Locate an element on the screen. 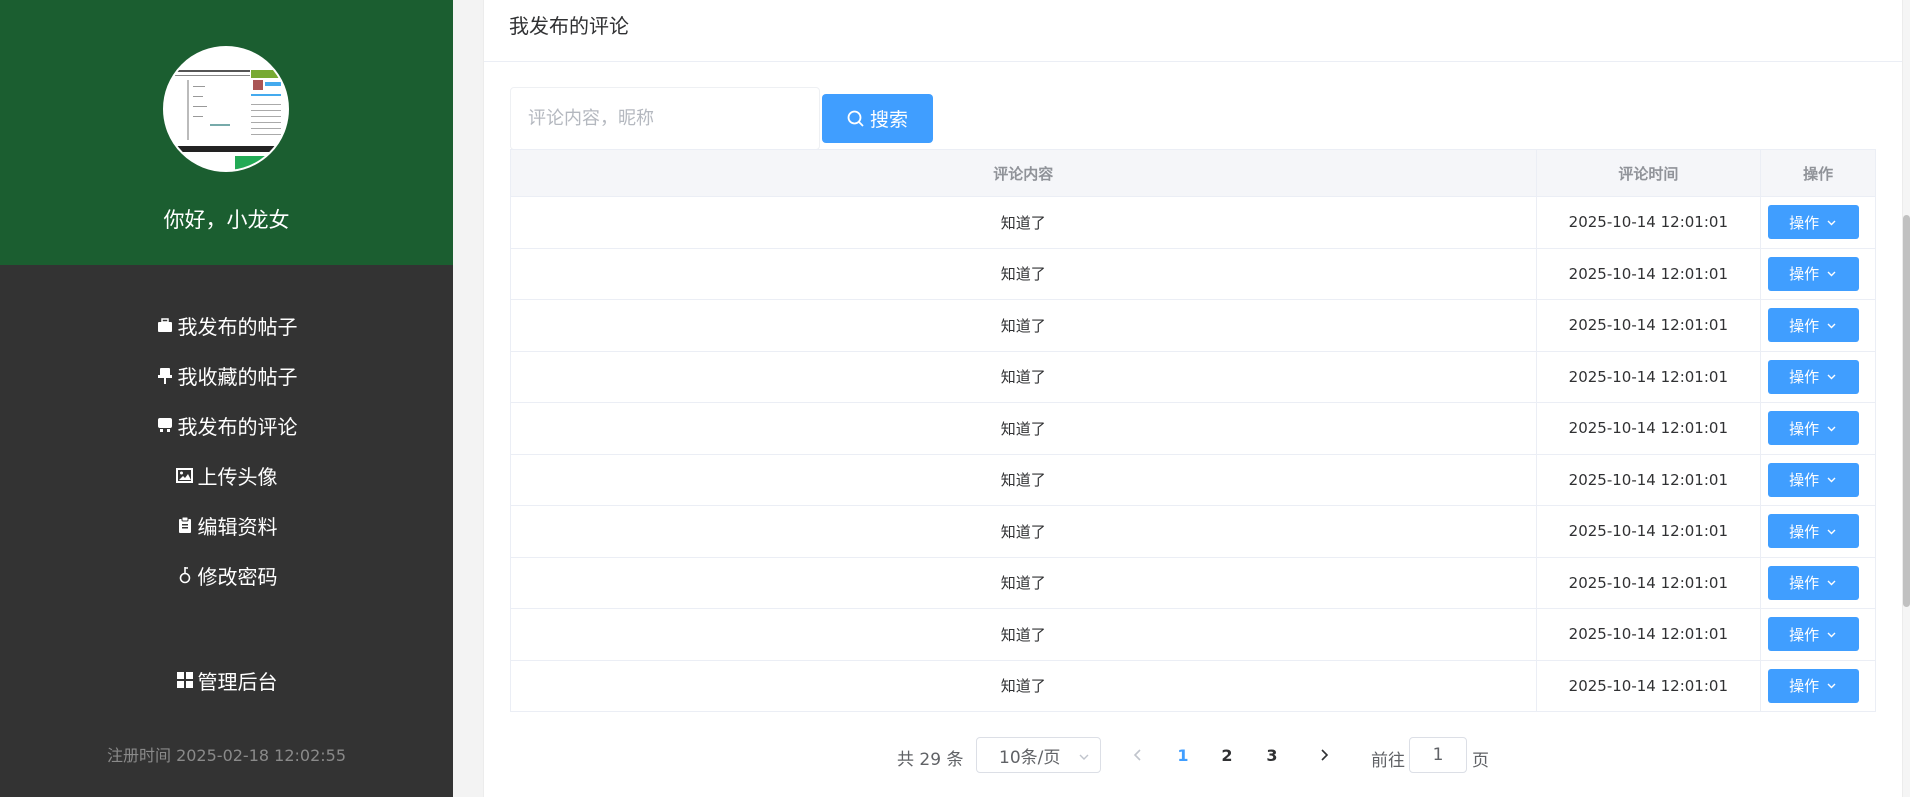 This screenshot has width=1910, height=797. sidebar-item-favorite-posts: 我收藏的帖子 is located at coordinates (226, 375).